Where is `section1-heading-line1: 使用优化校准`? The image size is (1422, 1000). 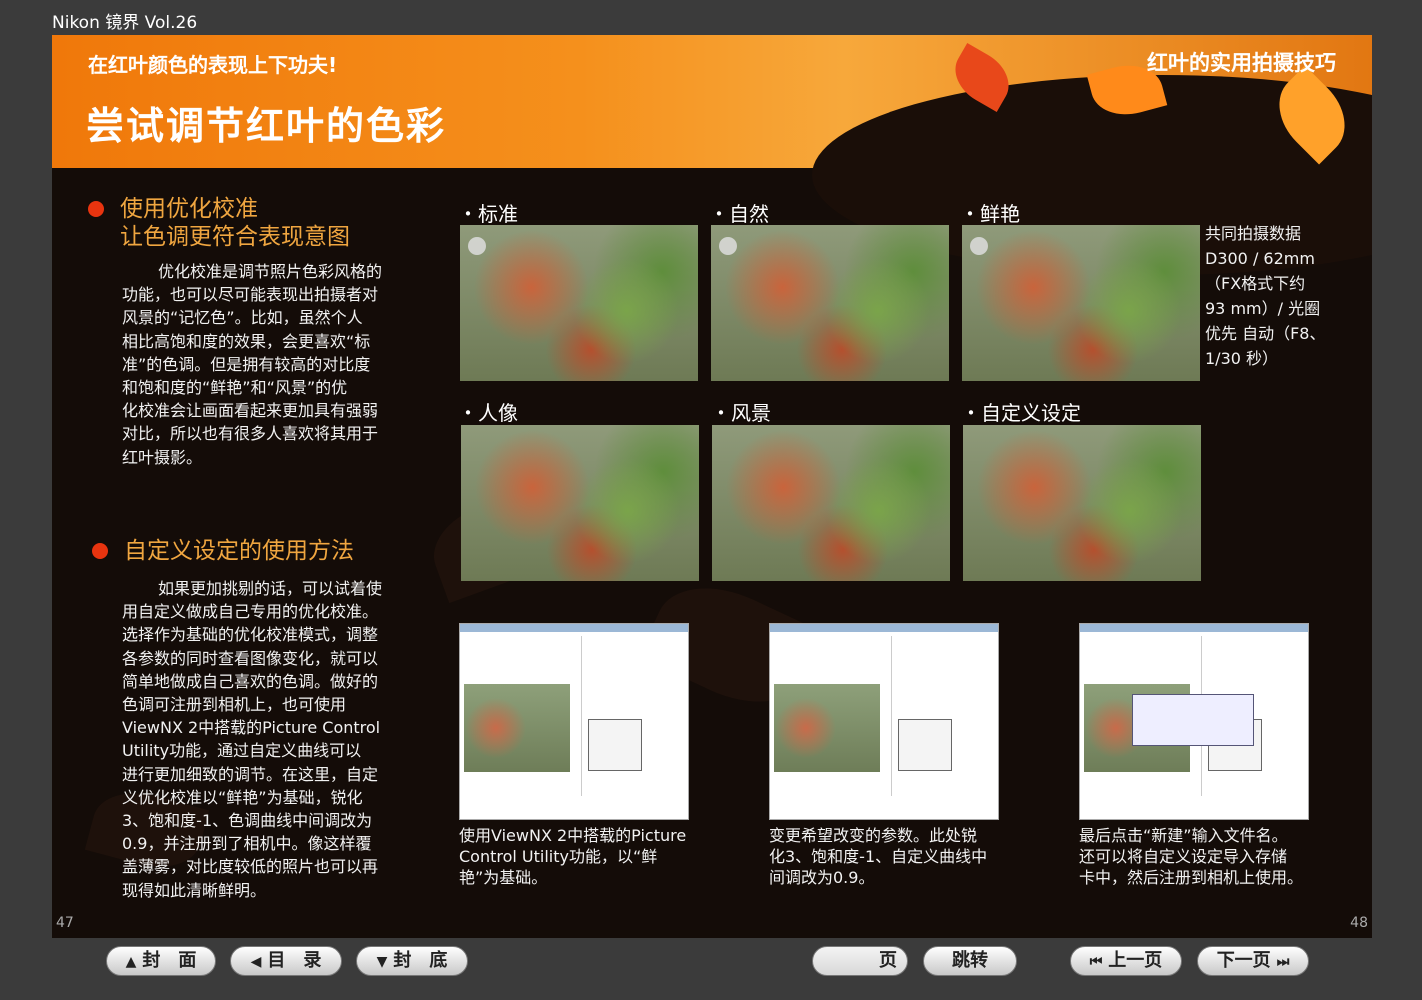
section1-heading-line1: 使用优化校准 is located at coordinates (189, 209).